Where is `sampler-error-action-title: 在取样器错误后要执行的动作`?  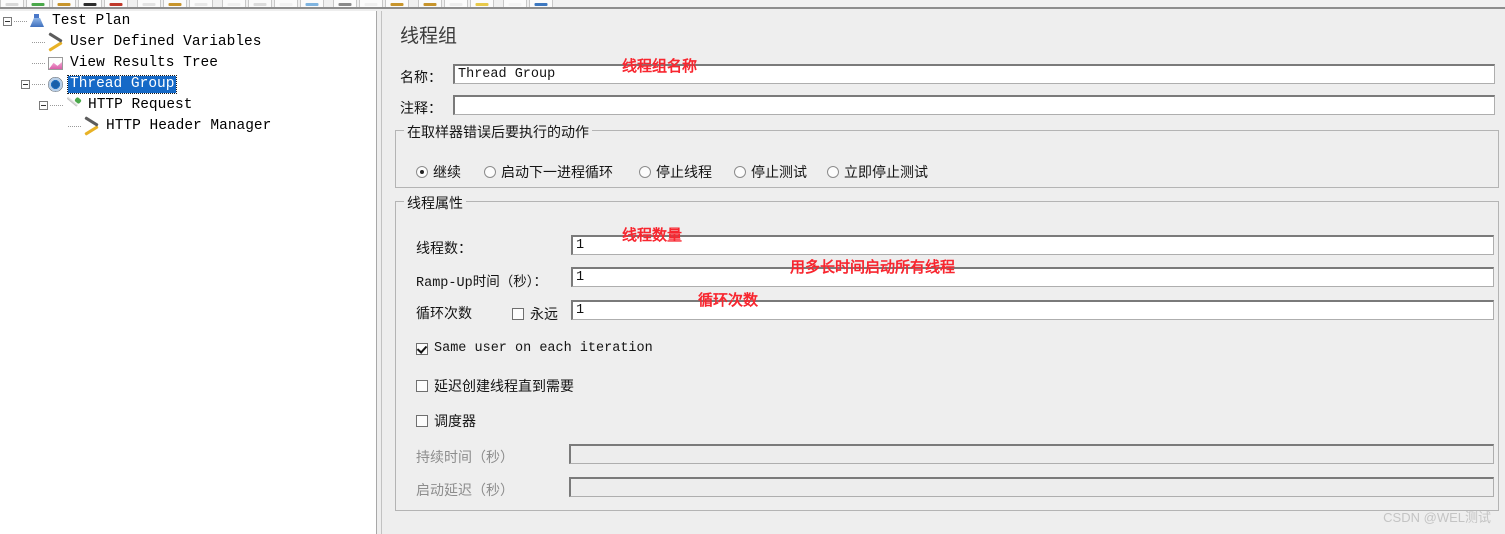
sampler-error-action-title: 在取样器错误后要执行的动作 is located at coordinates (498, 132).